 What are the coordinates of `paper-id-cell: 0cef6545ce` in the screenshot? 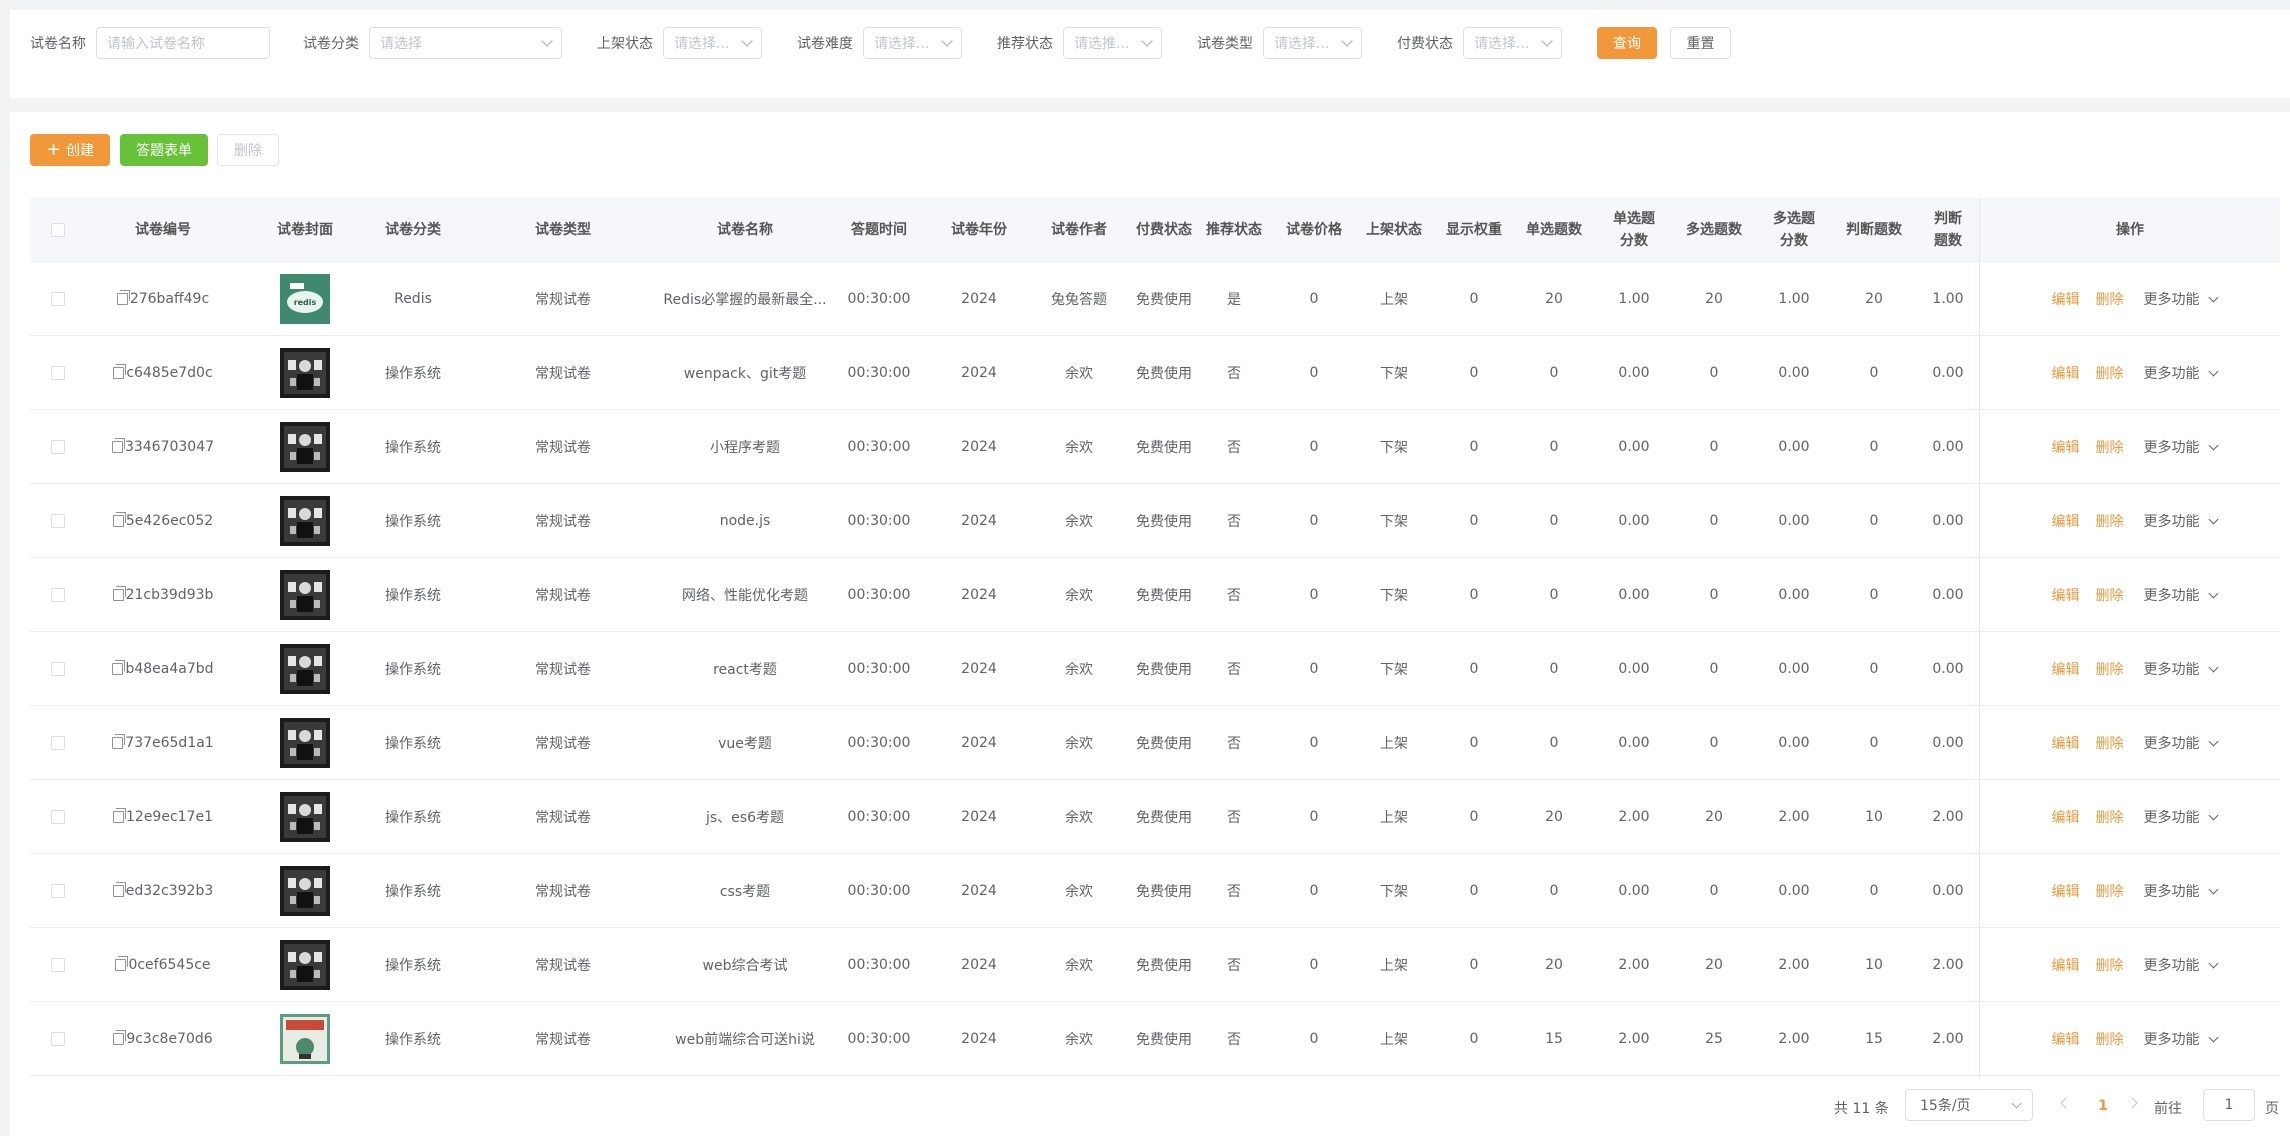 It's located at (163, 965).